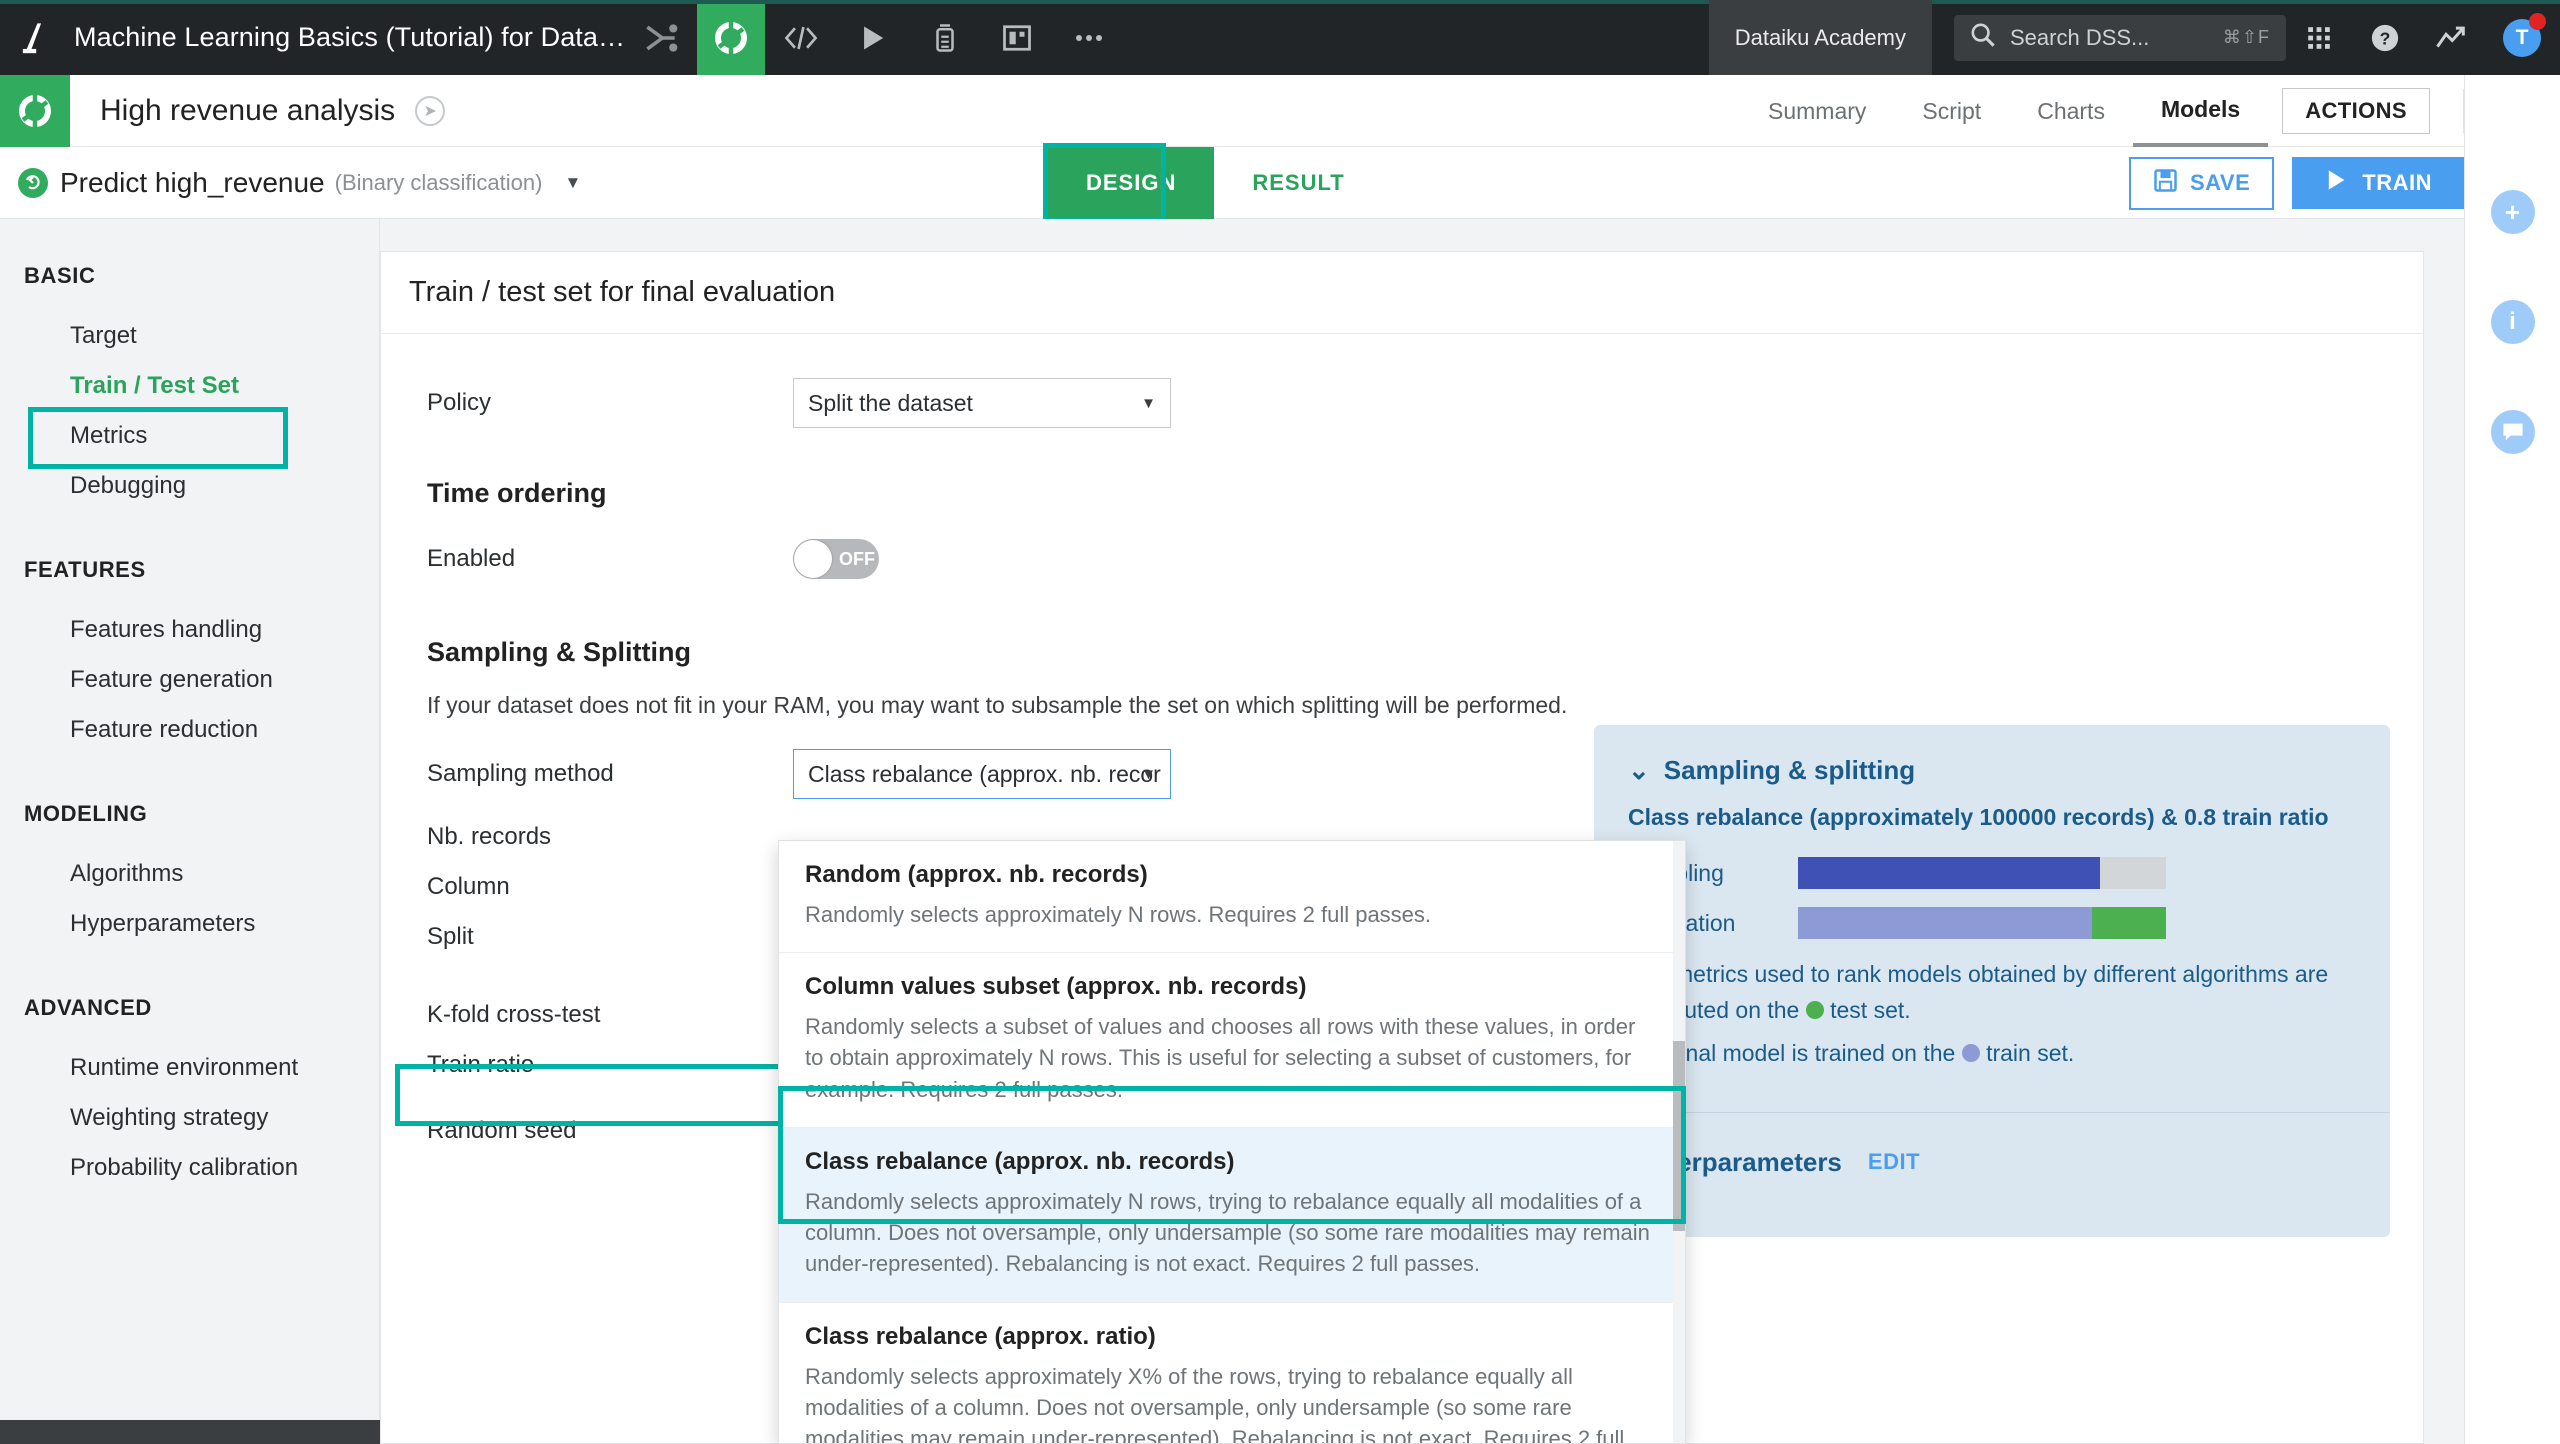 The width and height of the screenshot is (2560, 1444). What do you see at coordinates (801, 37) in the screenshot?
I see `code-icon` at bounding box center [801, 37].